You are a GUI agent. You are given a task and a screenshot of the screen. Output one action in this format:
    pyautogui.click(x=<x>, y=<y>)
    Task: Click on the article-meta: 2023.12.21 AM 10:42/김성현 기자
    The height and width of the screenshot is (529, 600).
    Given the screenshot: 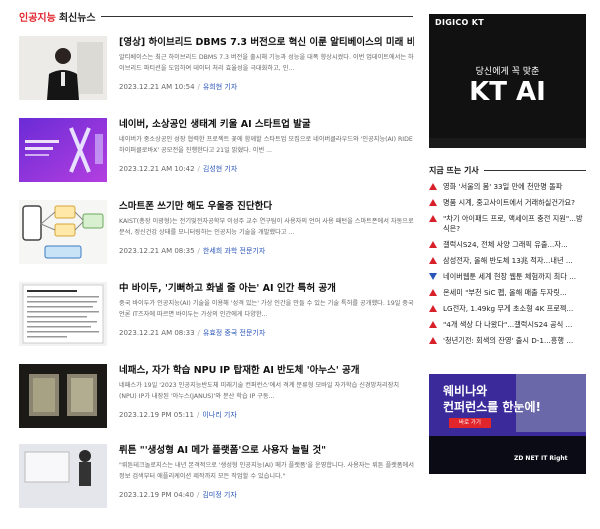 What is the action you would take?
    pyautogui.click(x=178, y=169)
    